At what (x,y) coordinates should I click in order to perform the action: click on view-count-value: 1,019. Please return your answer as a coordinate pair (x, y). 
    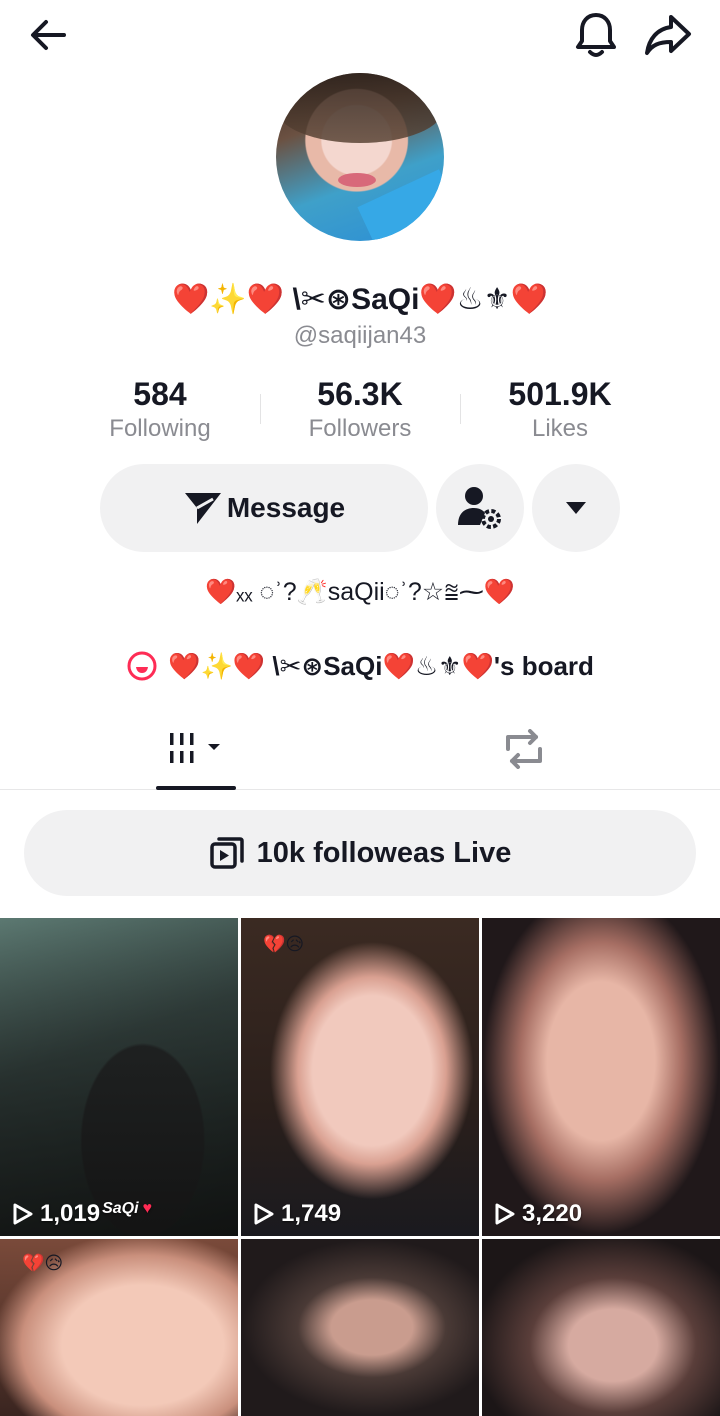
    Looking at the image, I should click on (70, 1213).